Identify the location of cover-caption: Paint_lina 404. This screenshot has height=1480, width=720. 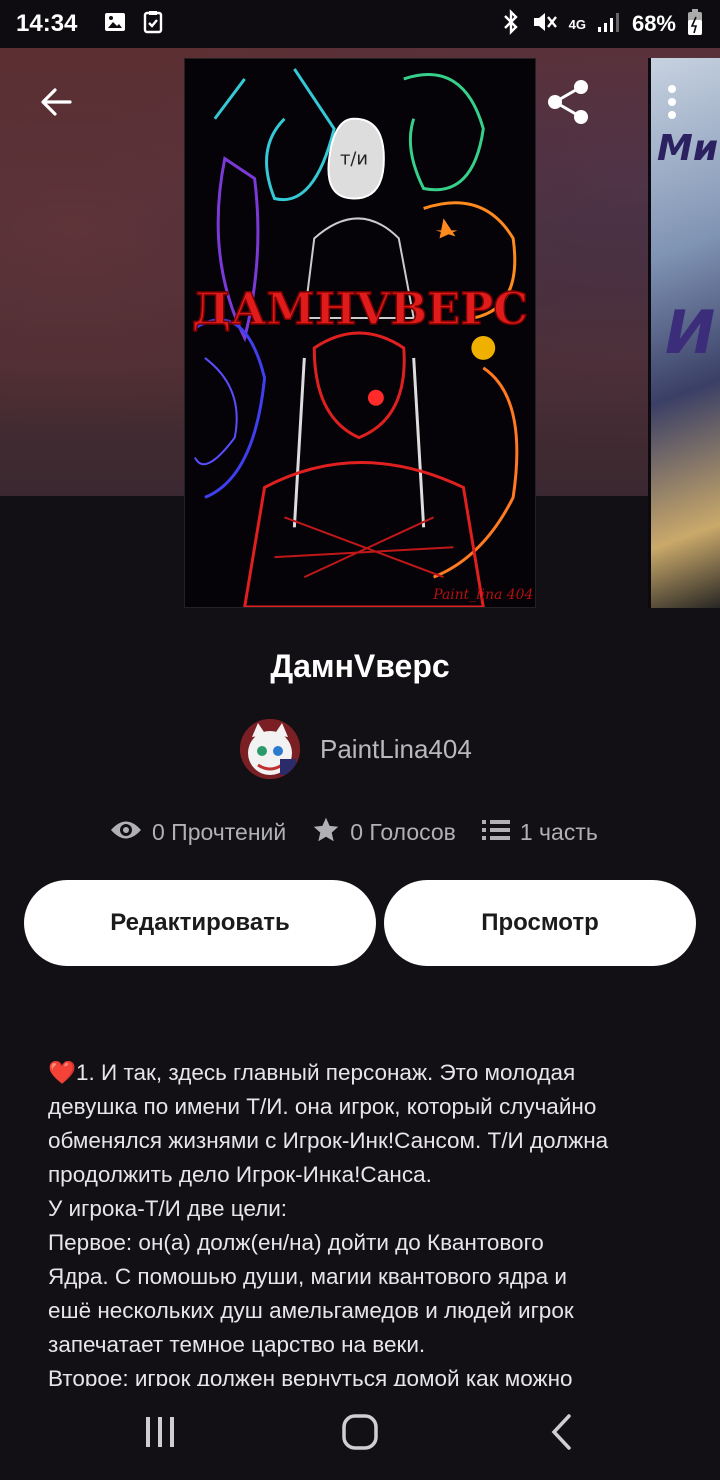
(482, 595).